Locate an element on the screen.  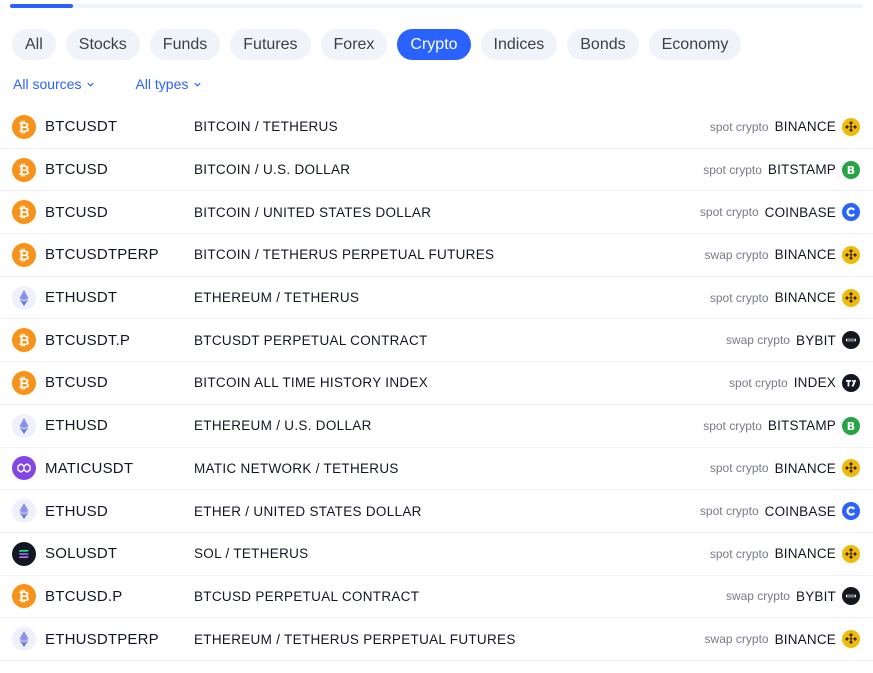
bitstamp-exchange-icon: B is located at coordinates (851, 425).